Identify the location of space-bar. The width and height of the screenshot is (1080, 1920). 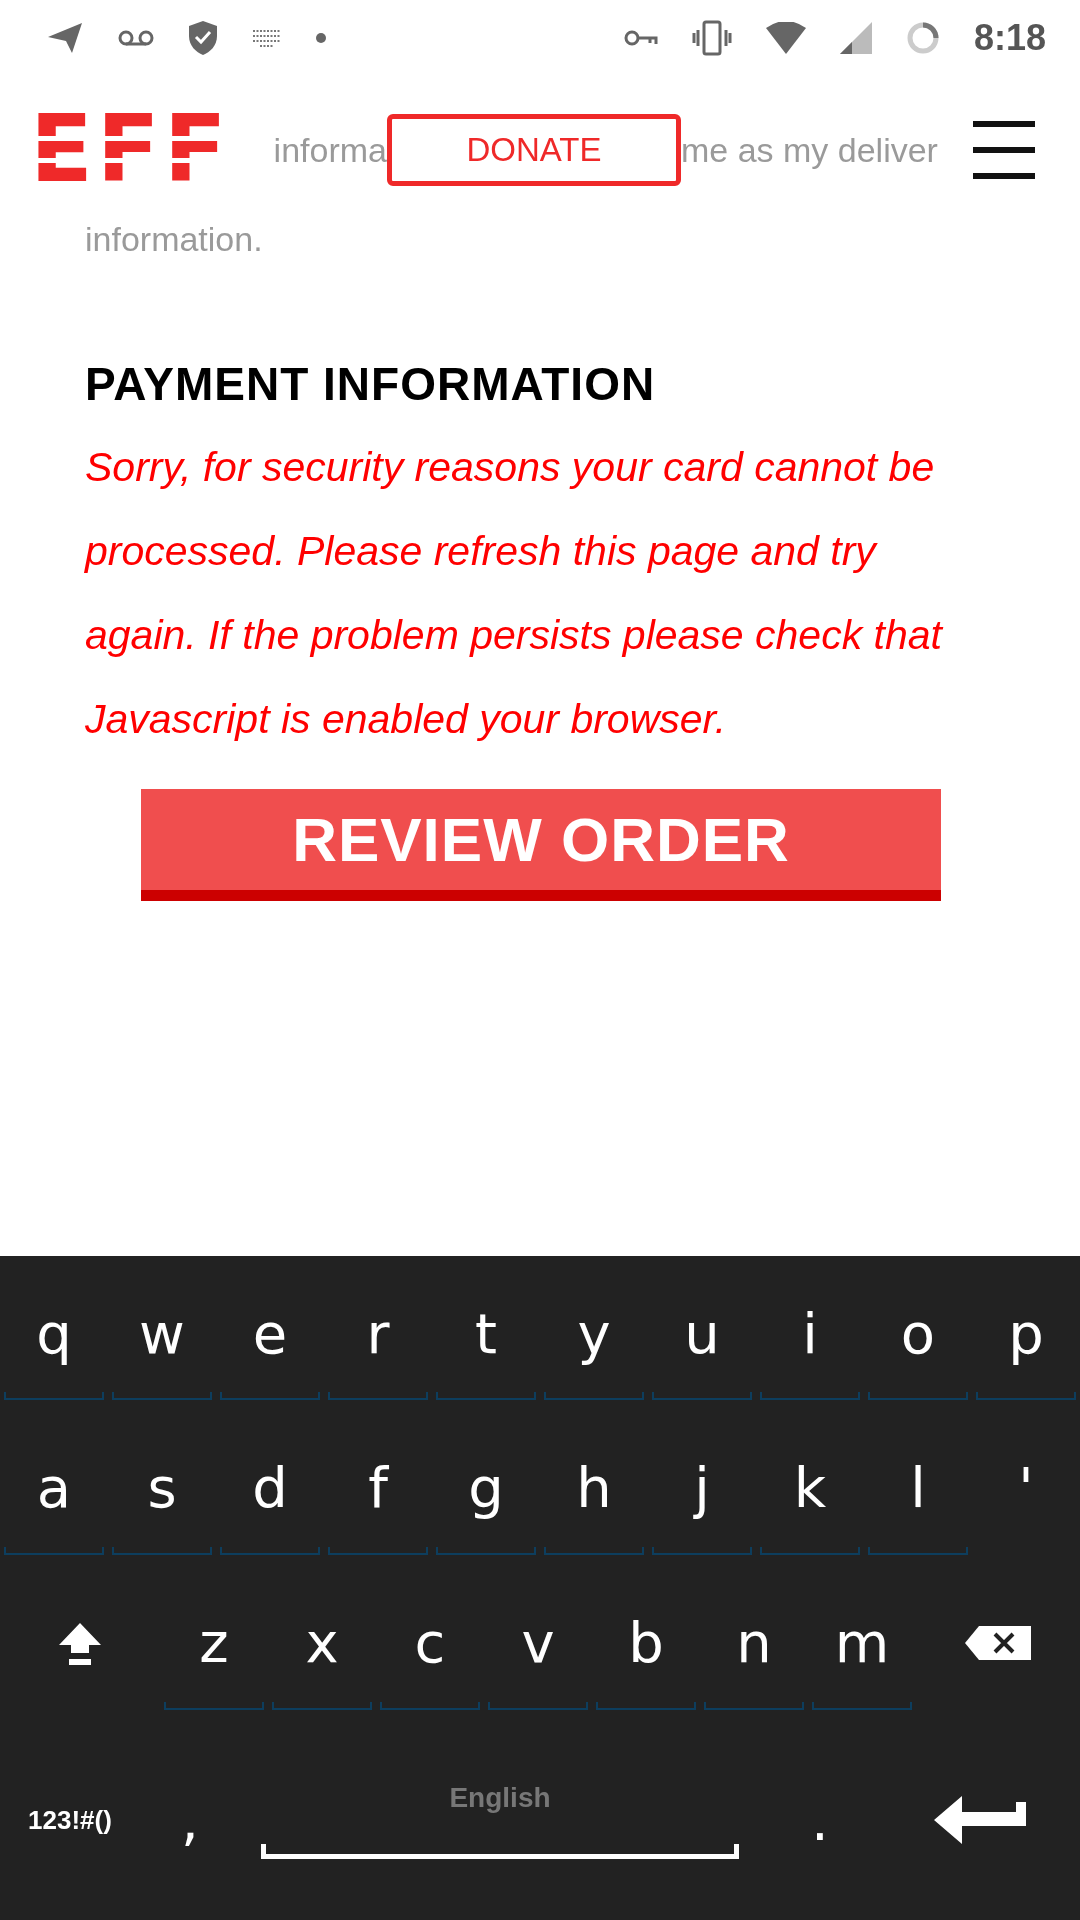
(500, 1851).